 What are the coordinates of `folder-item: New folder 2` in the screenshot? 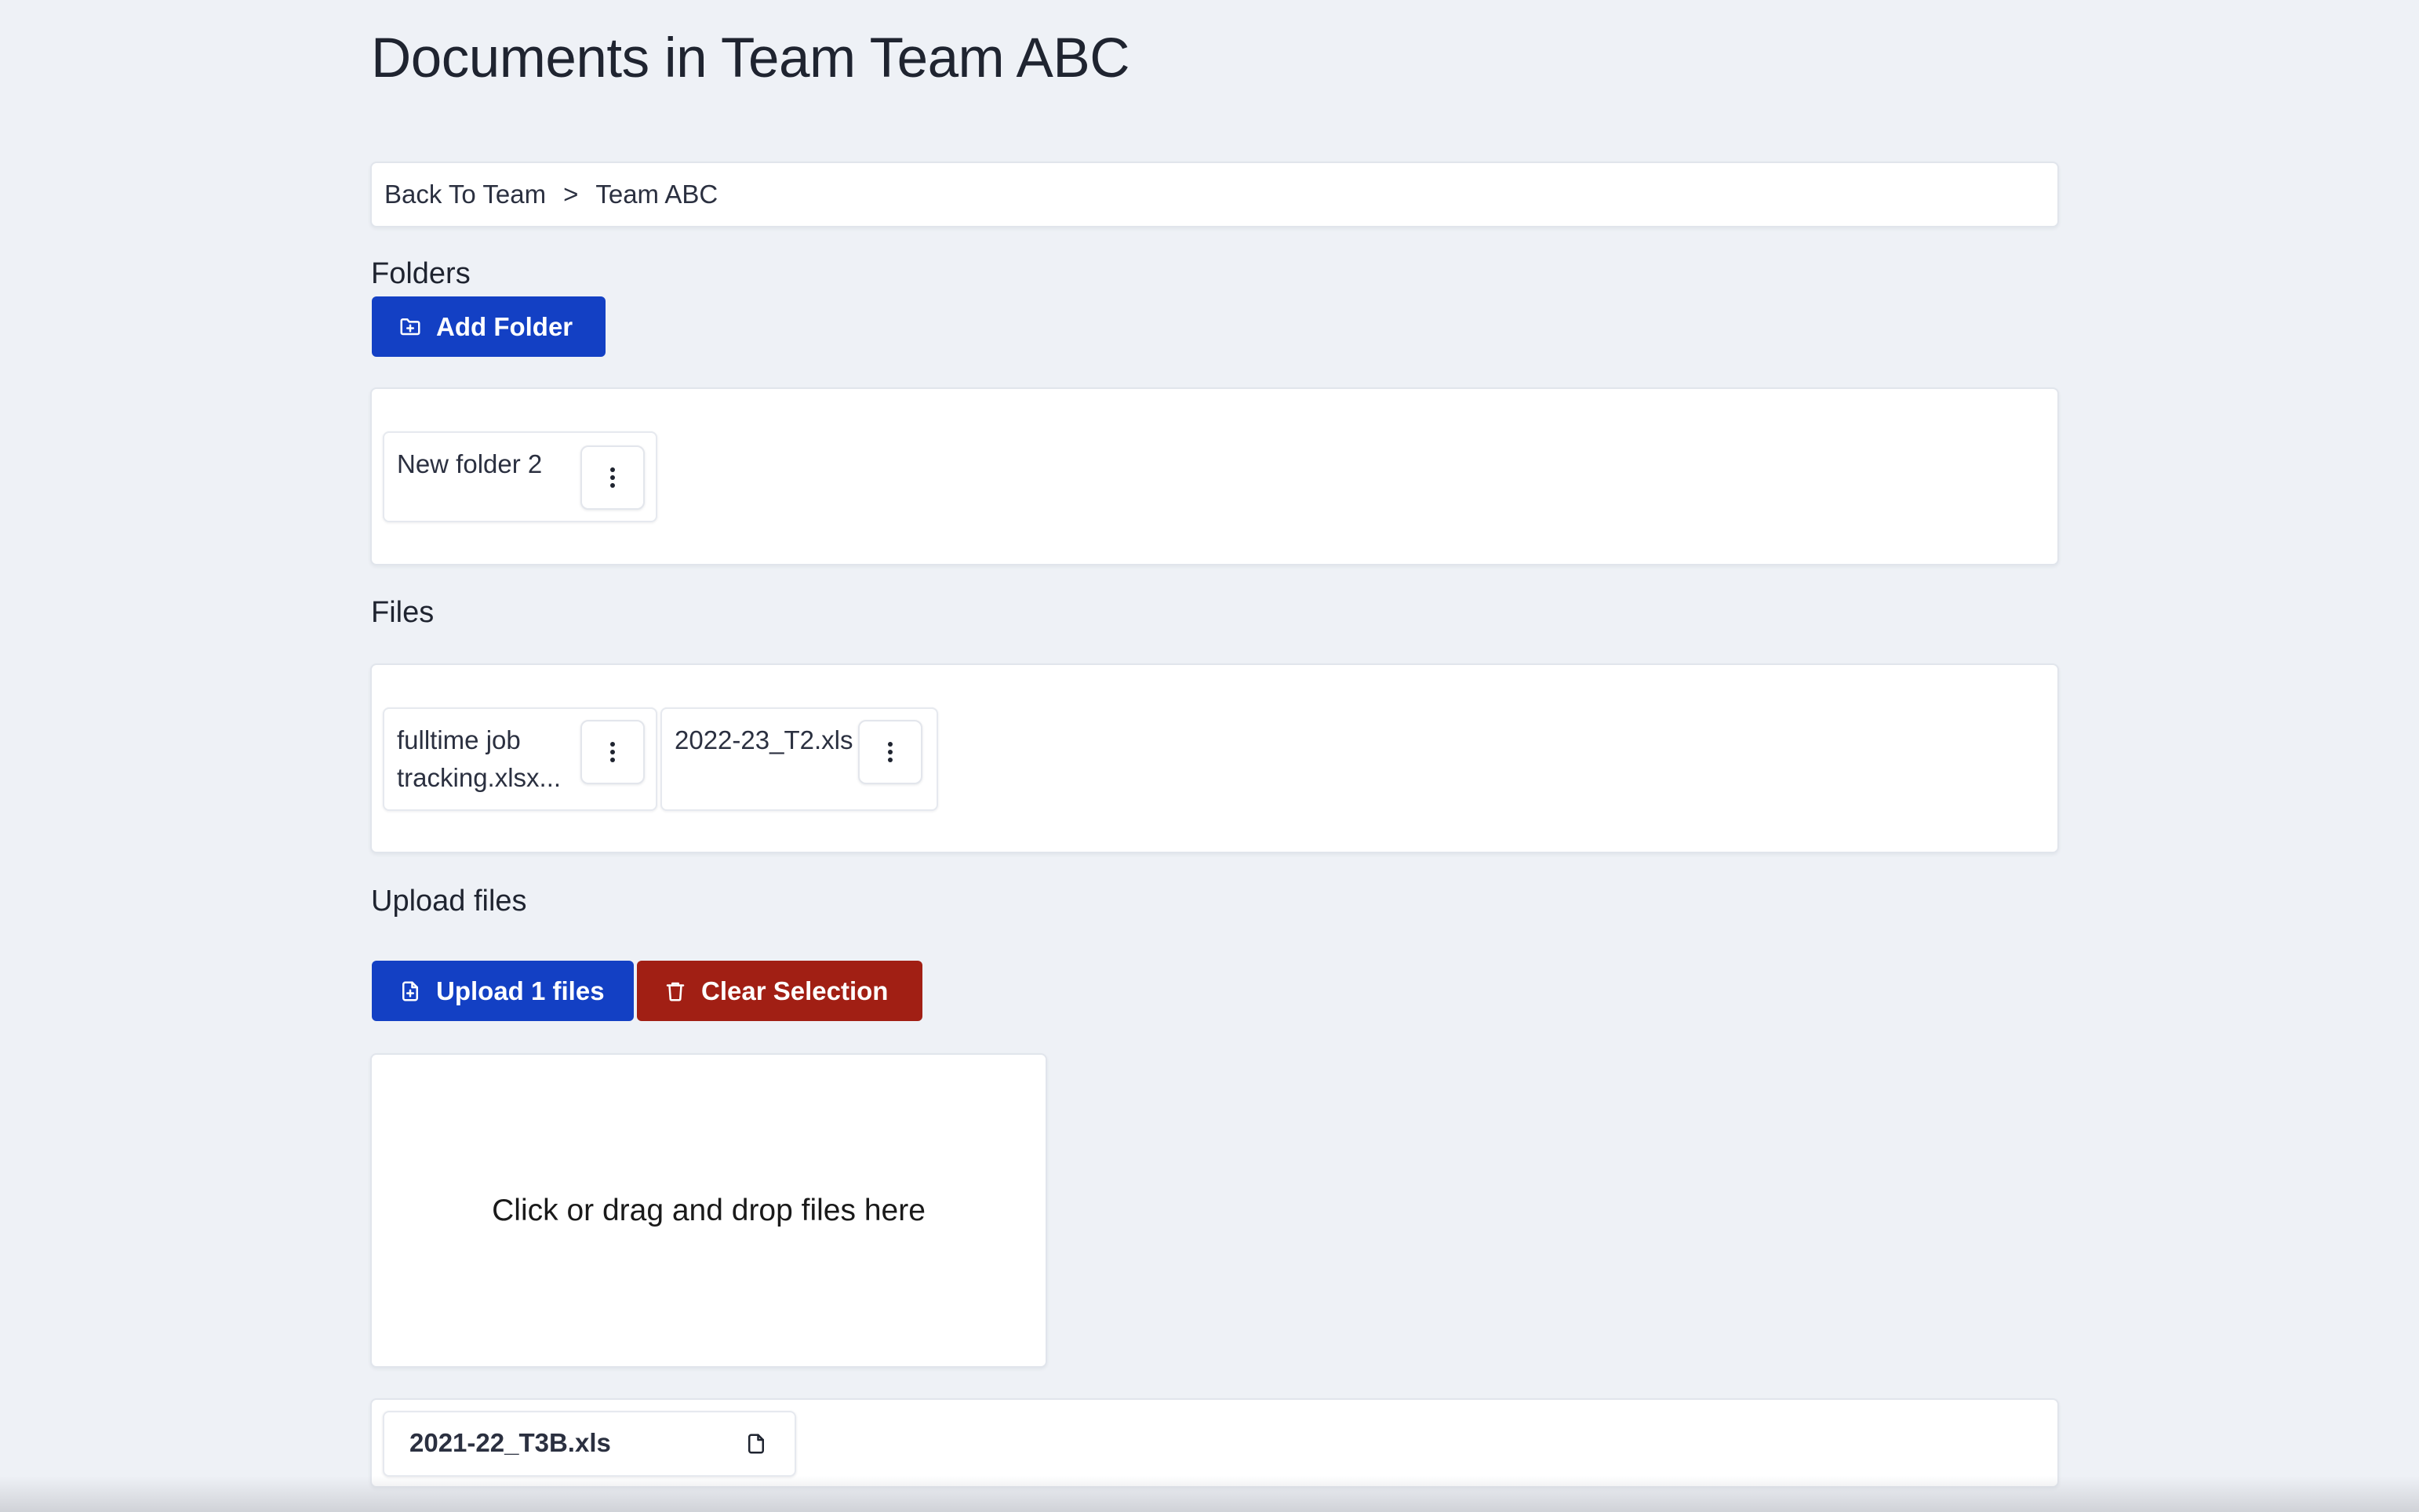 It's located at (520, 476).